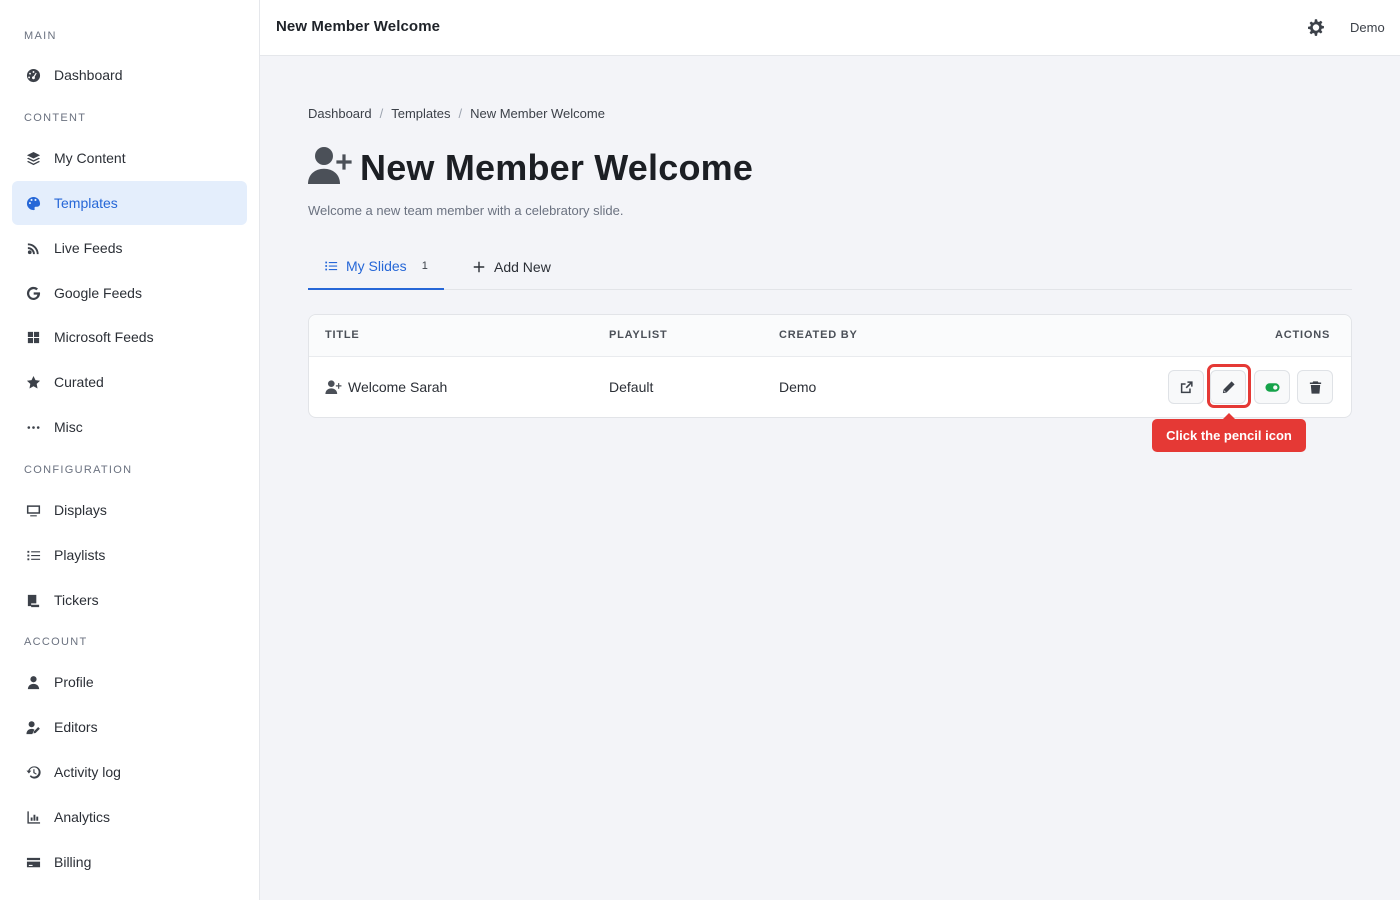 This screenshot has height=900, width=1400. I want to click on star-icon, so click(33, 382).